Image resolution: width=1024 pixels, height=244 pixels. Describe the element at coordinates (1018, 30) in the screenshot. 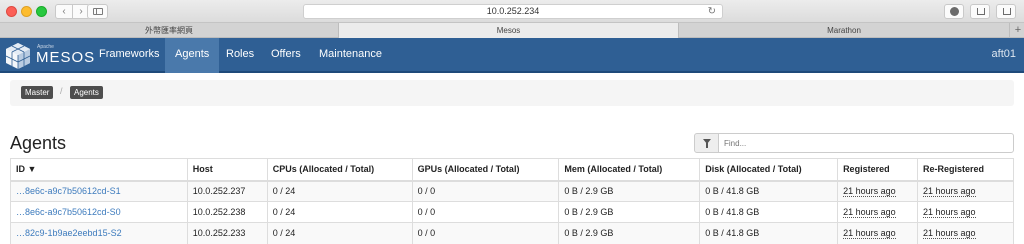

I see `new-tab-button: +` at that location.